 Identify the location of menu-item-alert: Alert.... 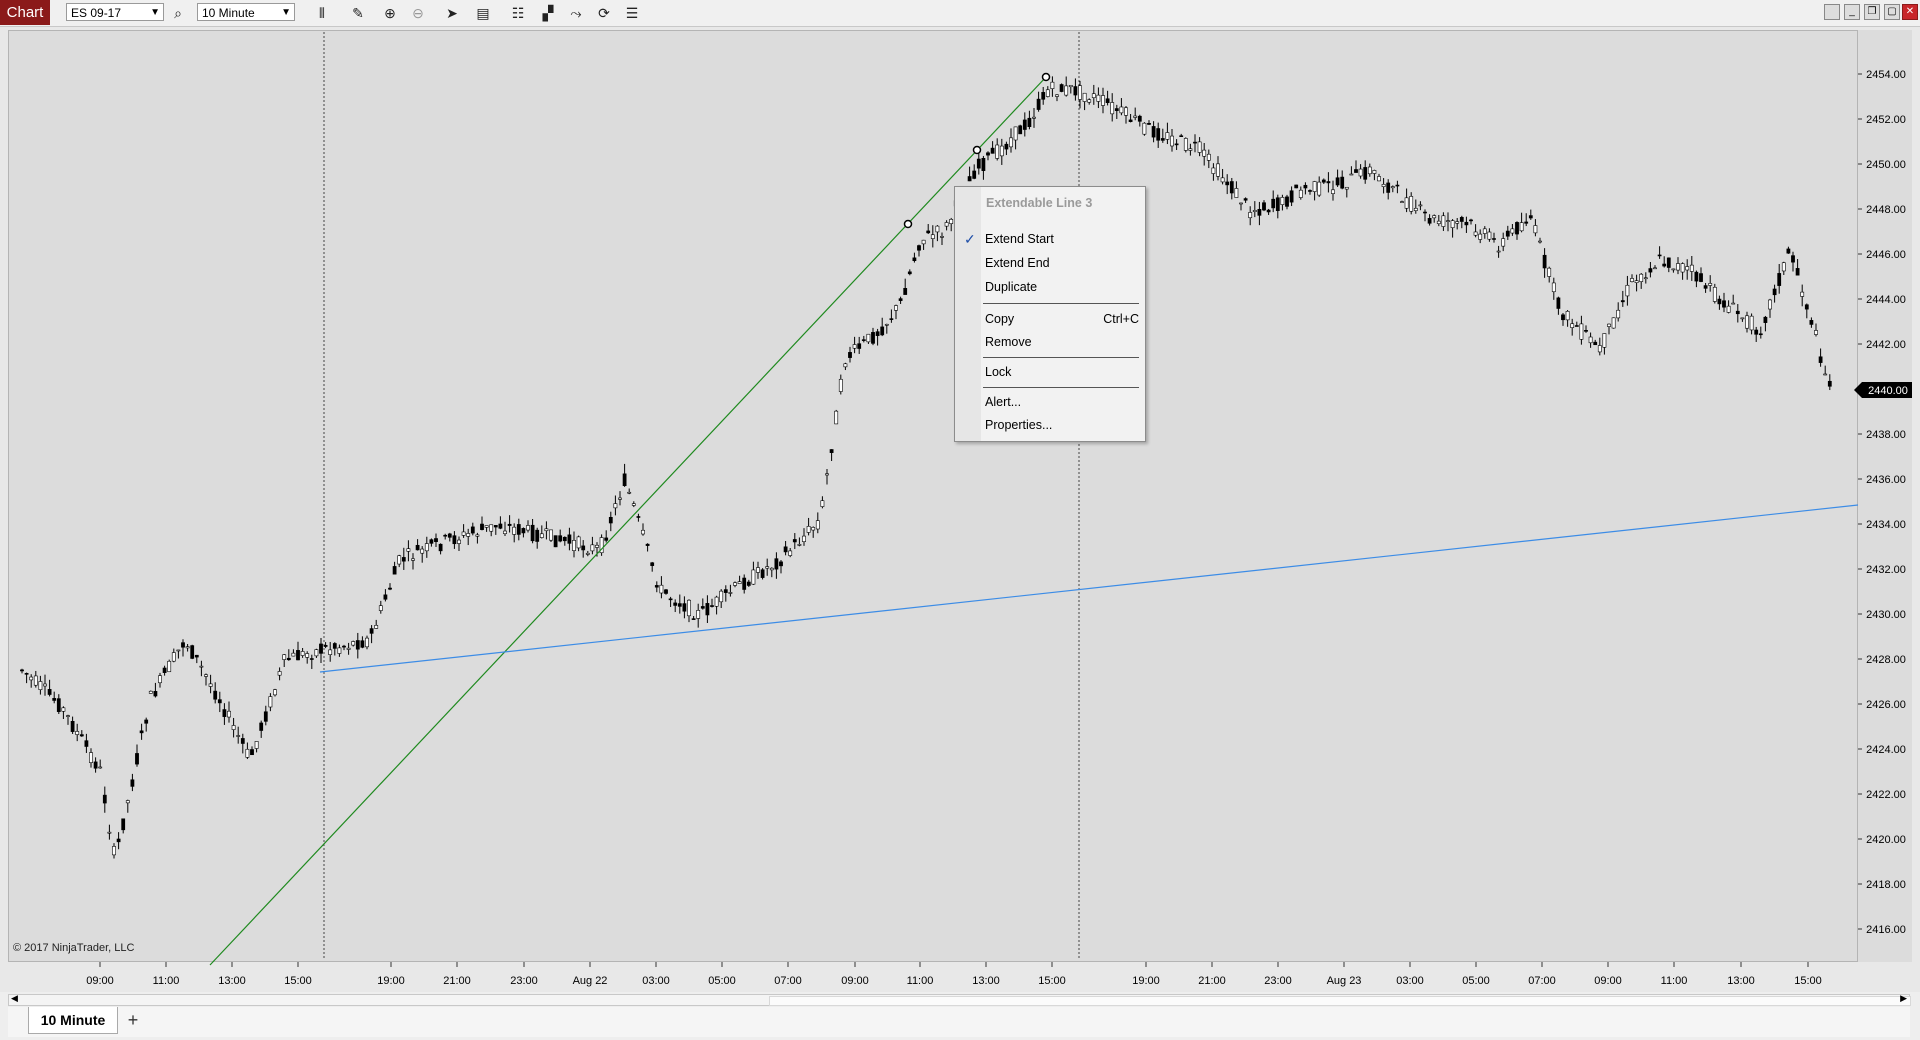
(1050, 402).